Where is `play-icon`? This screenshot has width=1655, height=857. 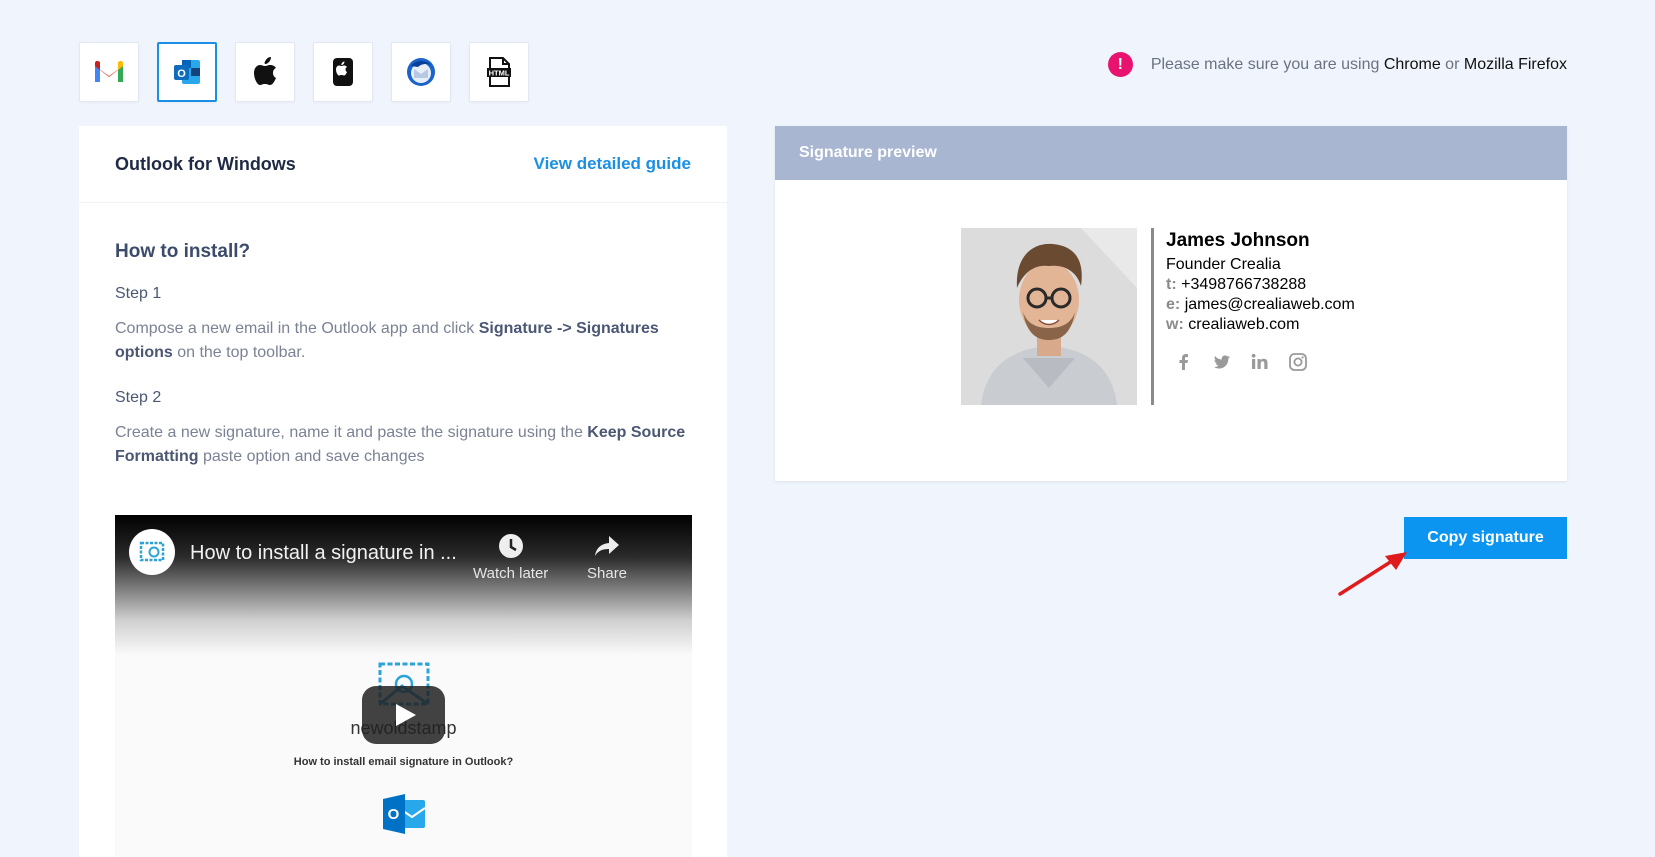
play-icon is located at coordinates (405, 715).